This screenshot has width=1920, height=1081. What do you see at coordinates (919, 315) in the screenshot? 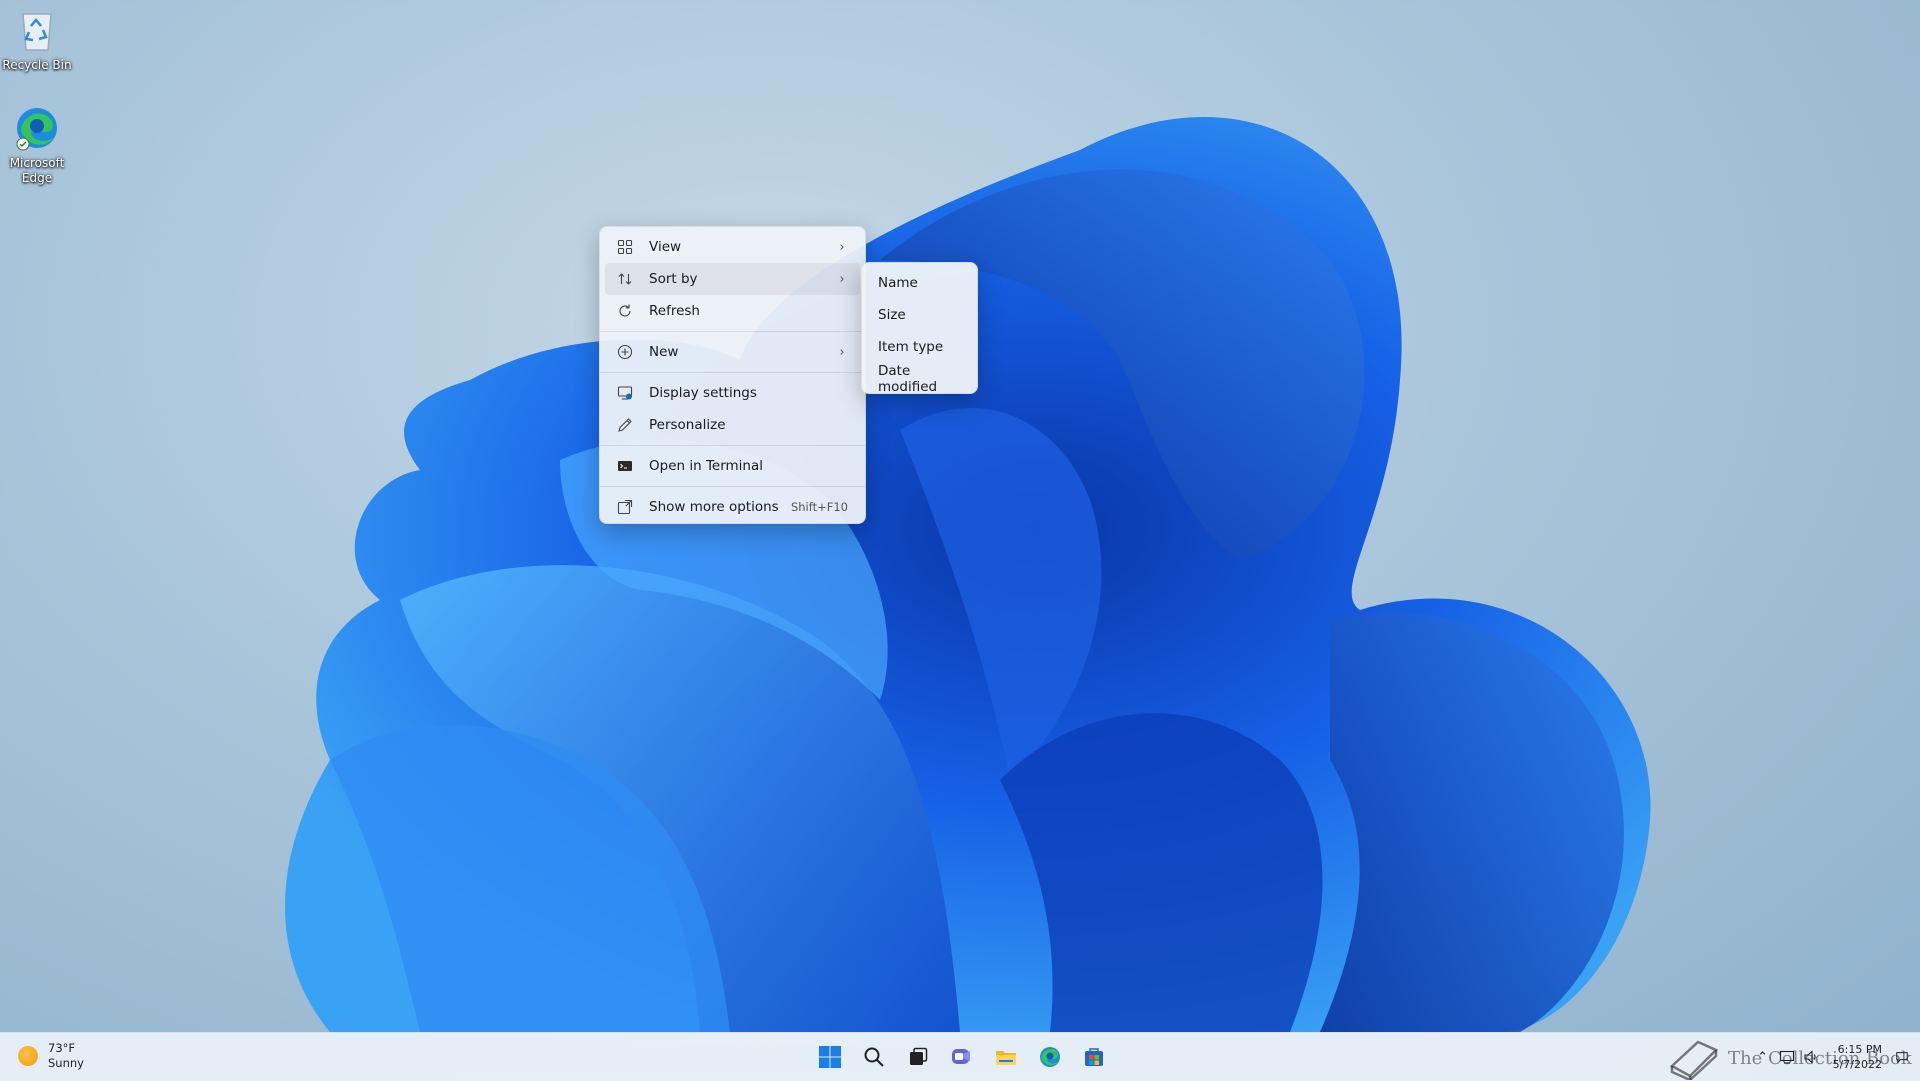
I see `submenu-item-size: Size` at bounding box center [919, 315].